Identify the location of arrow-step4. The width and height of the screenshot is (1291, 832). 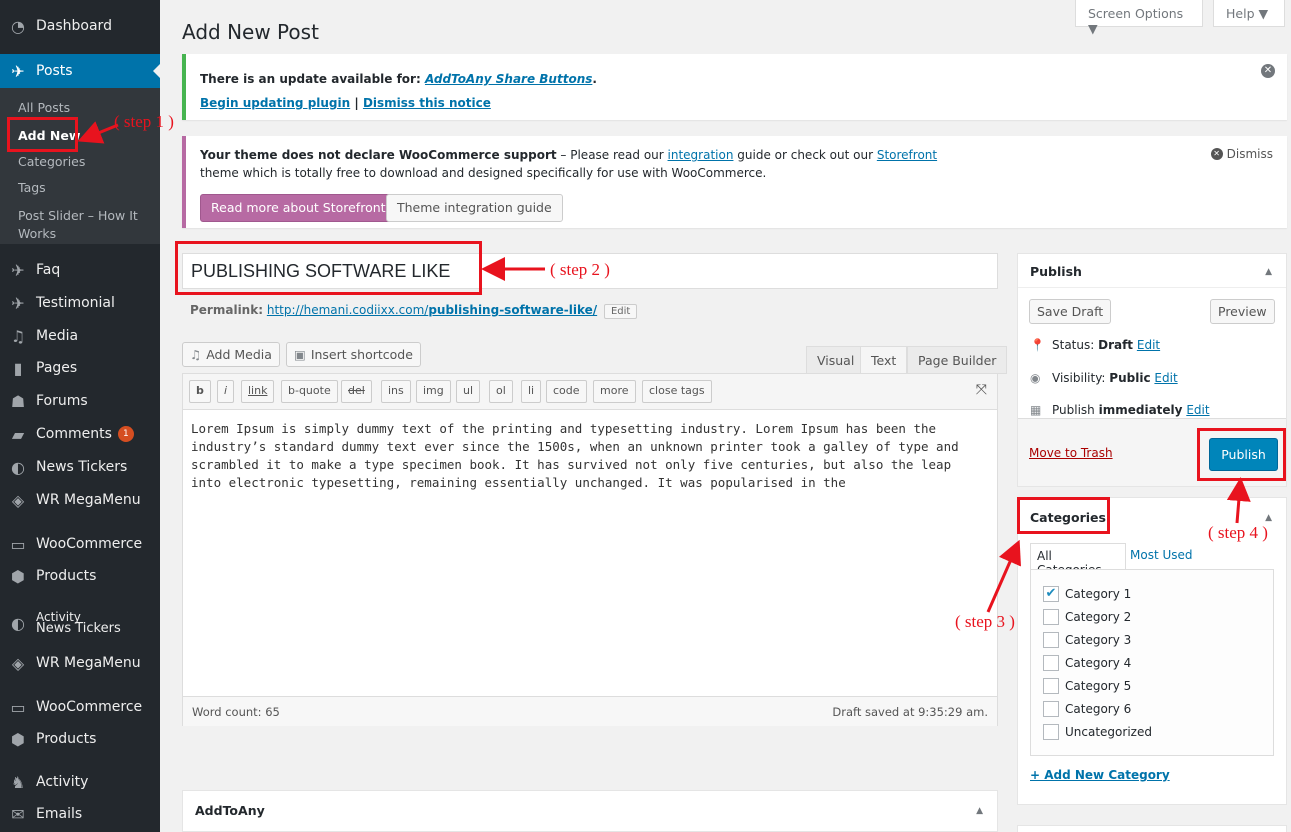
(1238, 500).